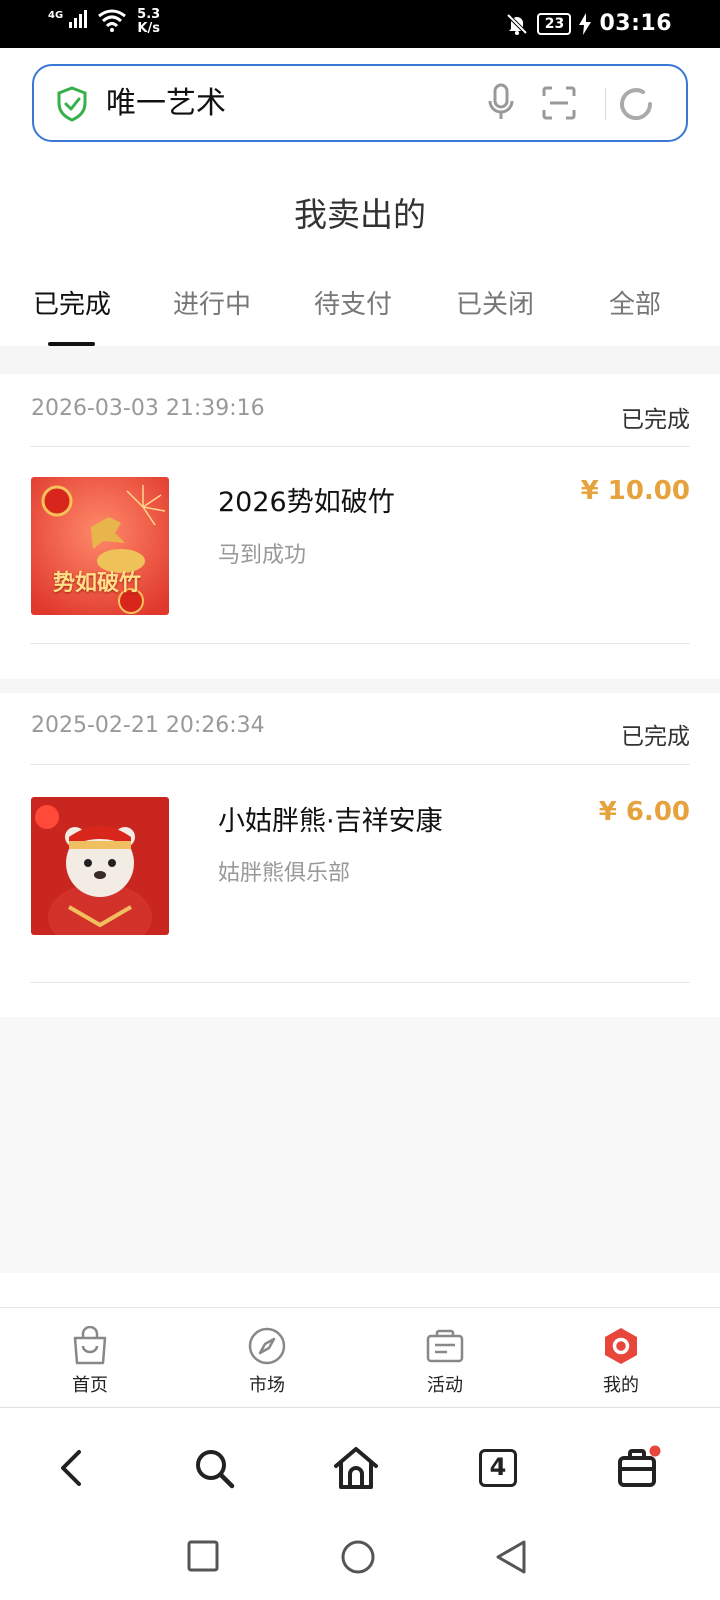  What do you see at coordinates (90, 1345) in the screenshot?
I see `bag-icon` at bounding box center [90, 1345].